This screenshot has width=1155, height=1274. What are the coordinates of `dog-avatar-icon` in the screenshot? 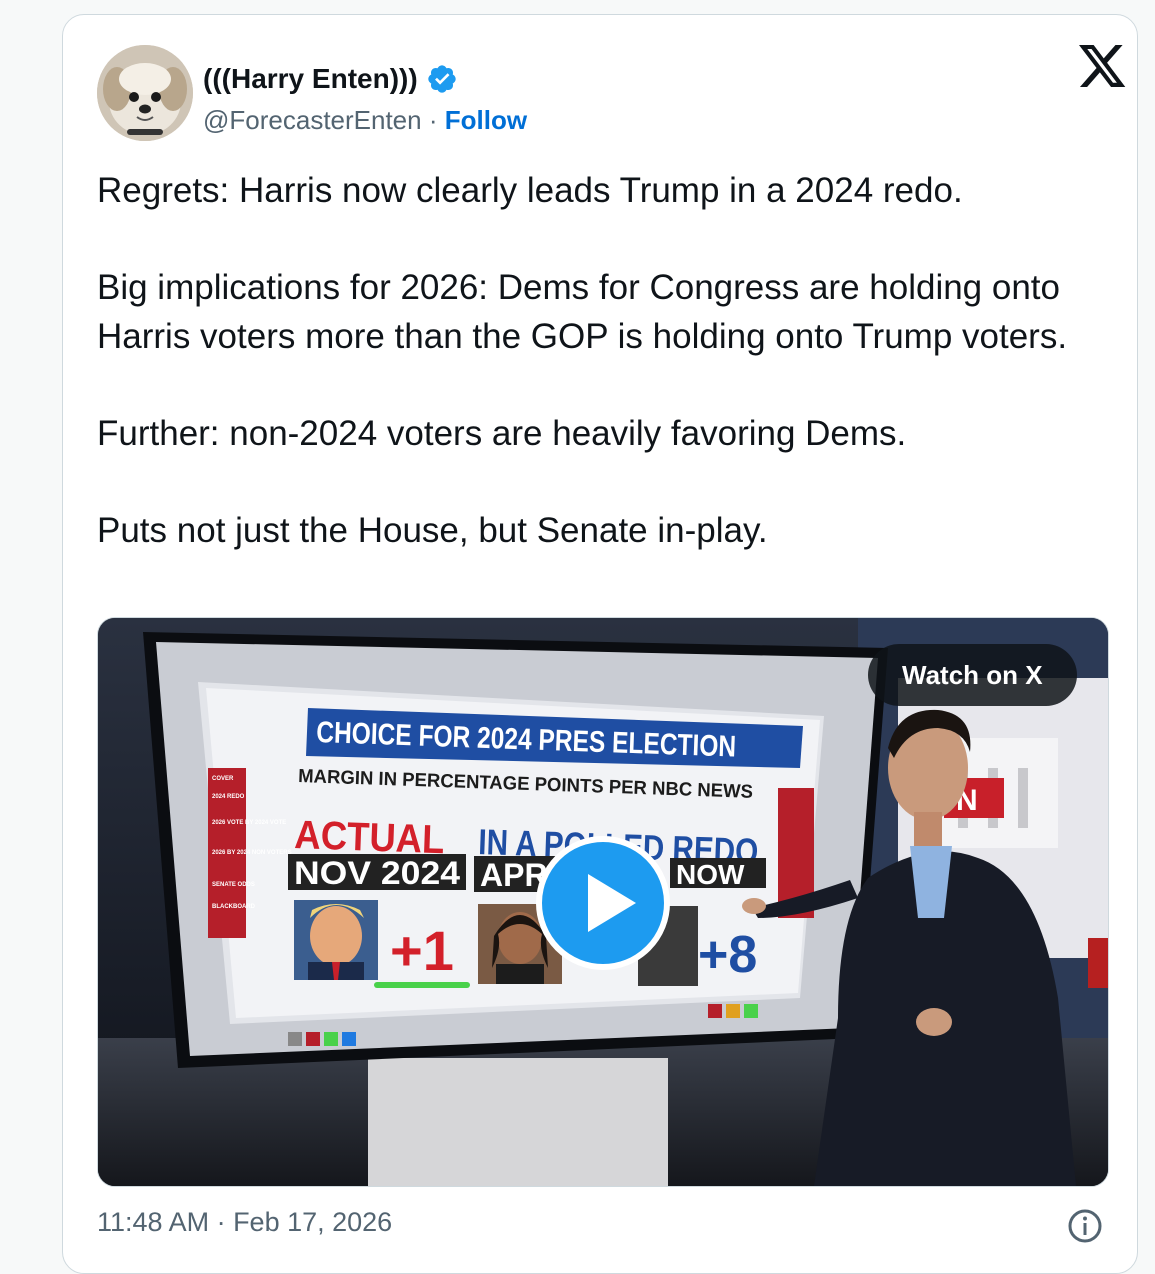 It's located at (145, 93).